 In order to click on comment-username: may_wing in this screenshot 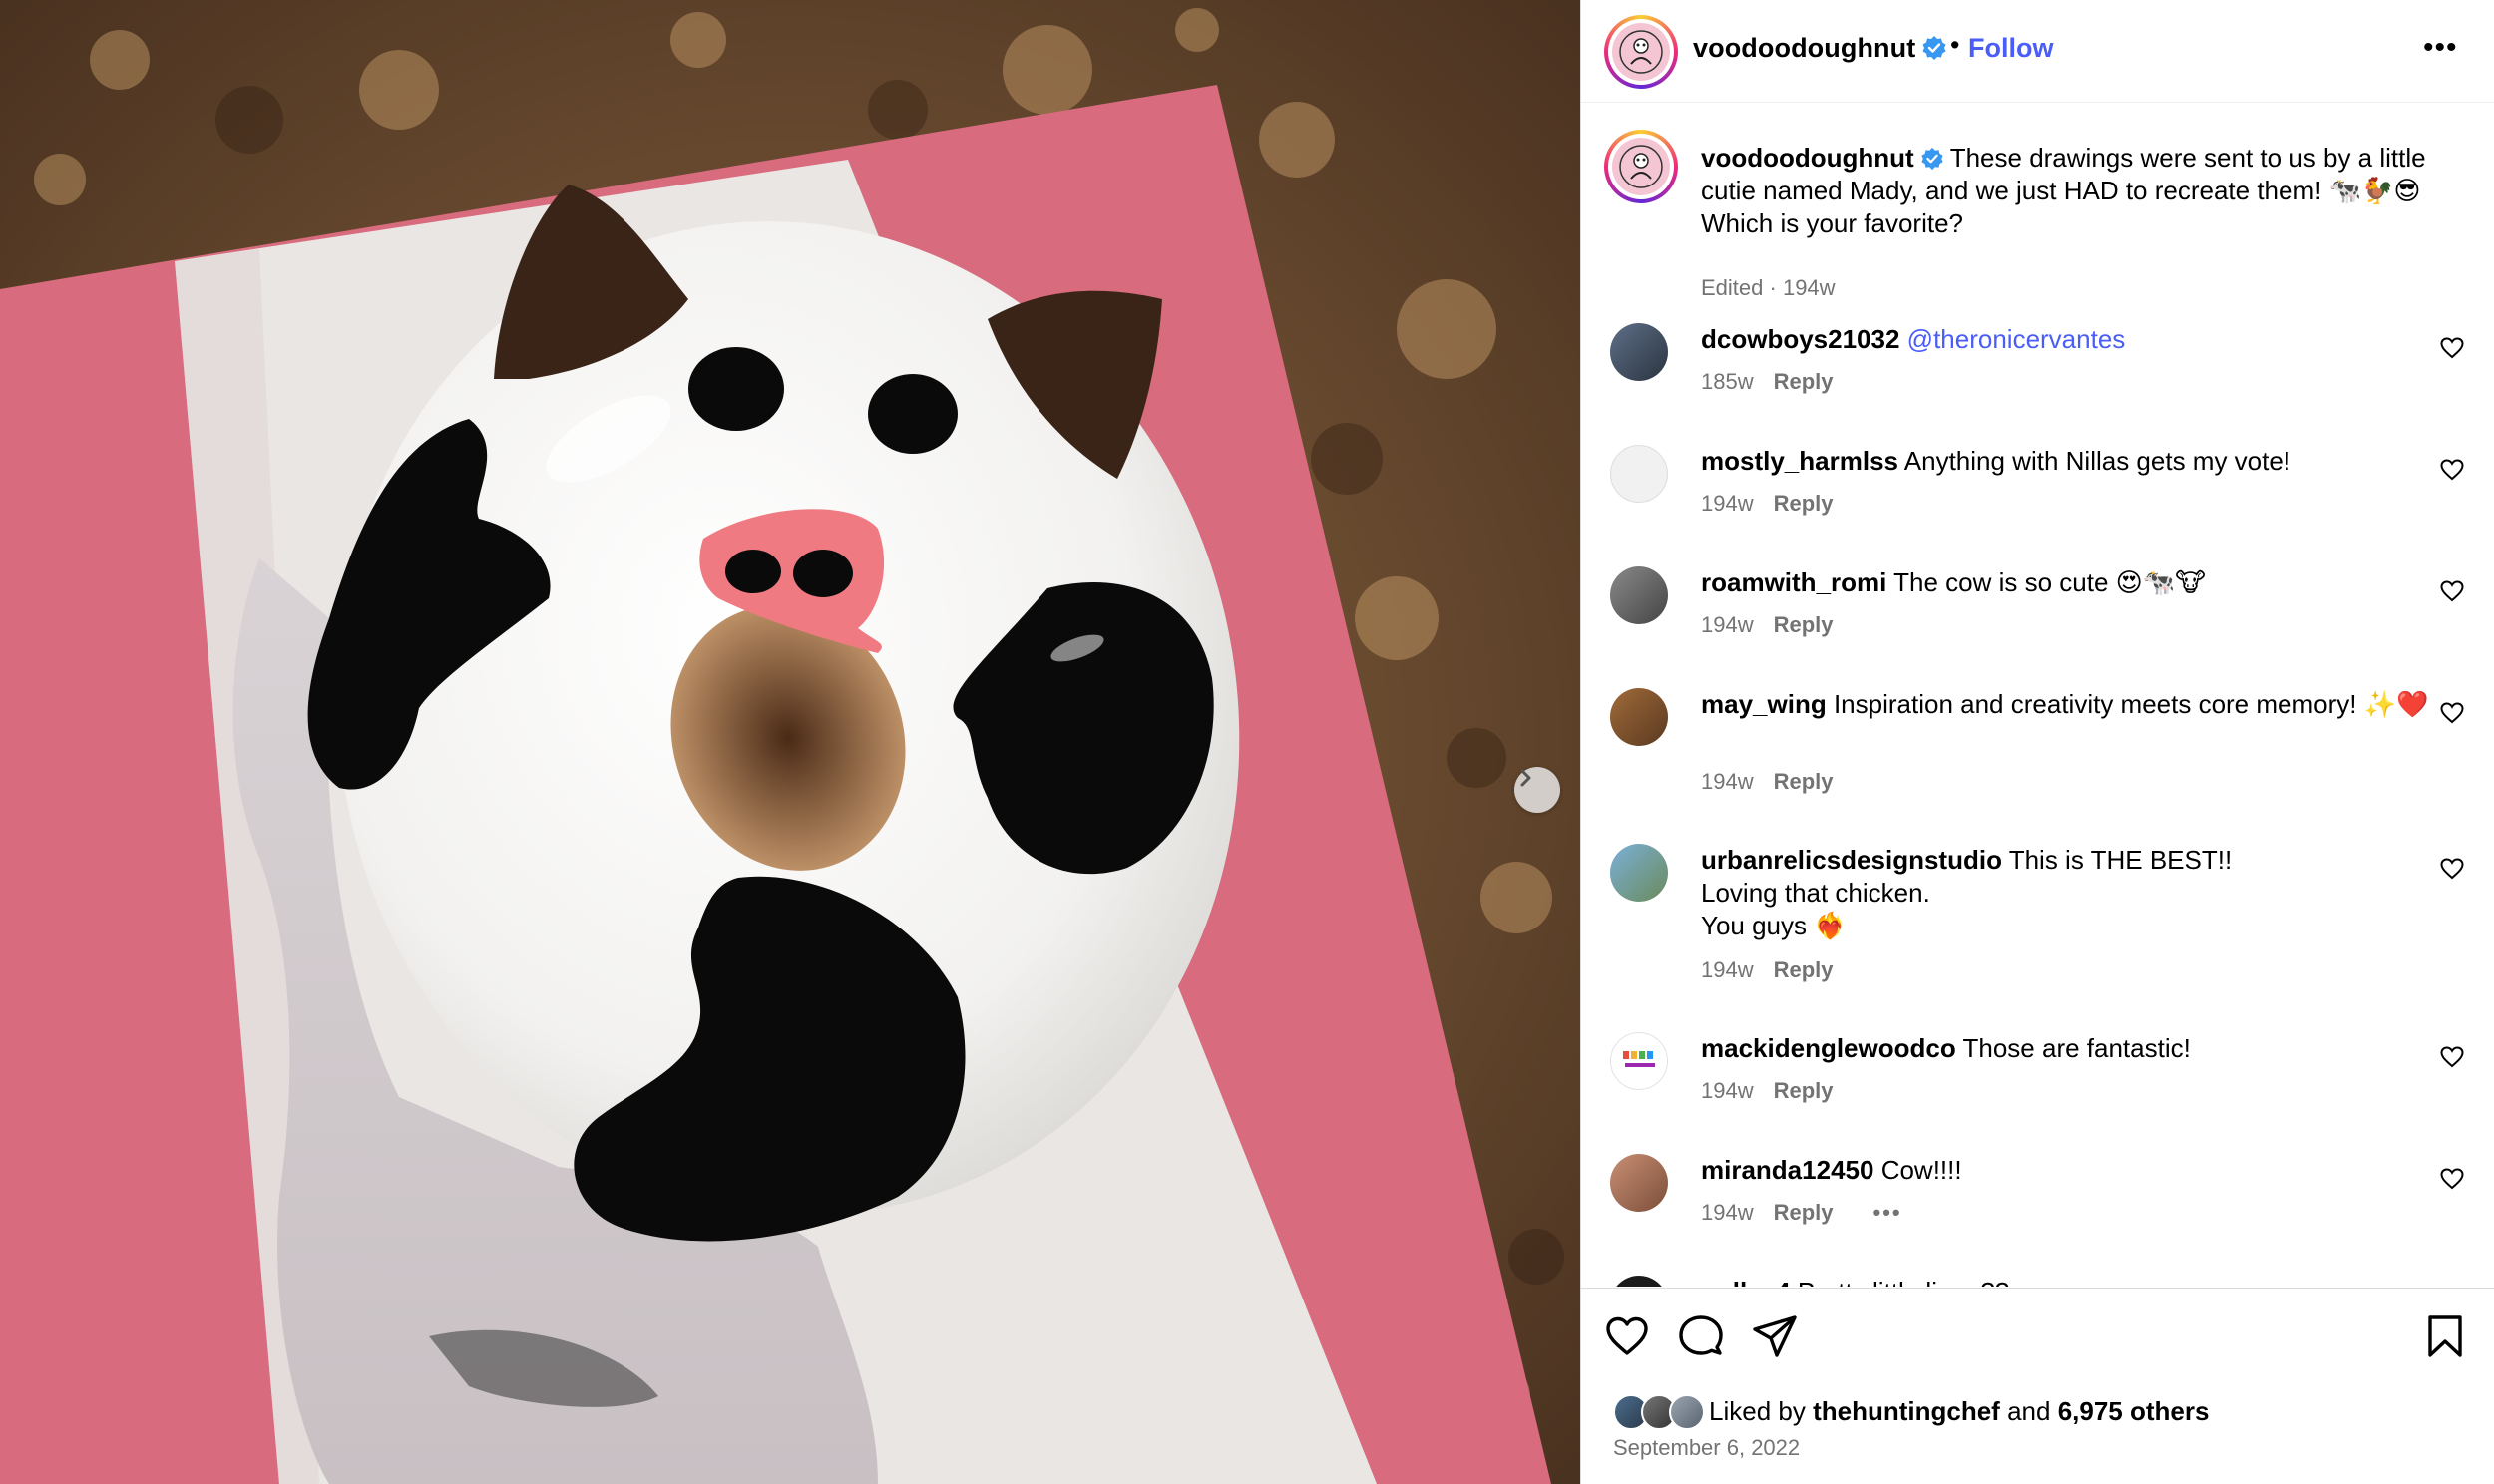, I will do `click(1764, 704)`.